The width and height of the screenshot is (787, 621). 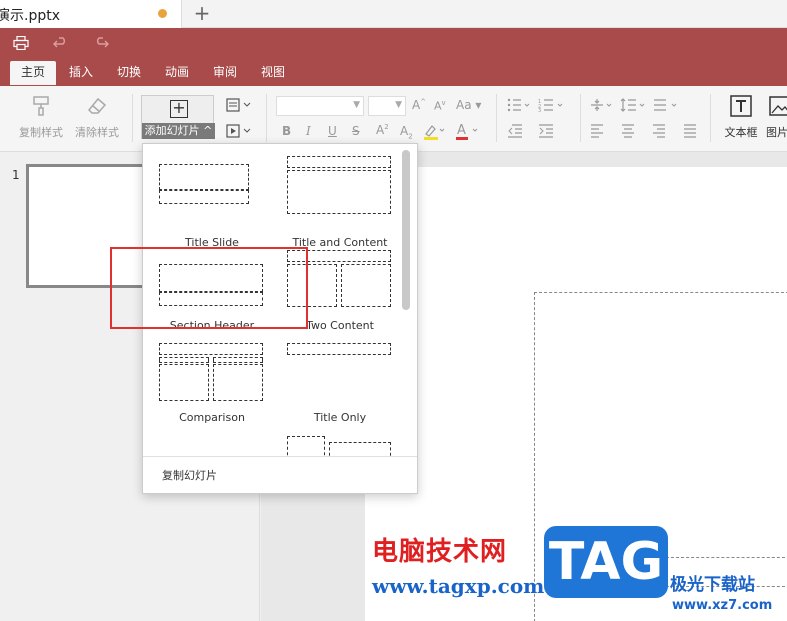 I want to click on eraser-icon, so click(x=97, y=105).